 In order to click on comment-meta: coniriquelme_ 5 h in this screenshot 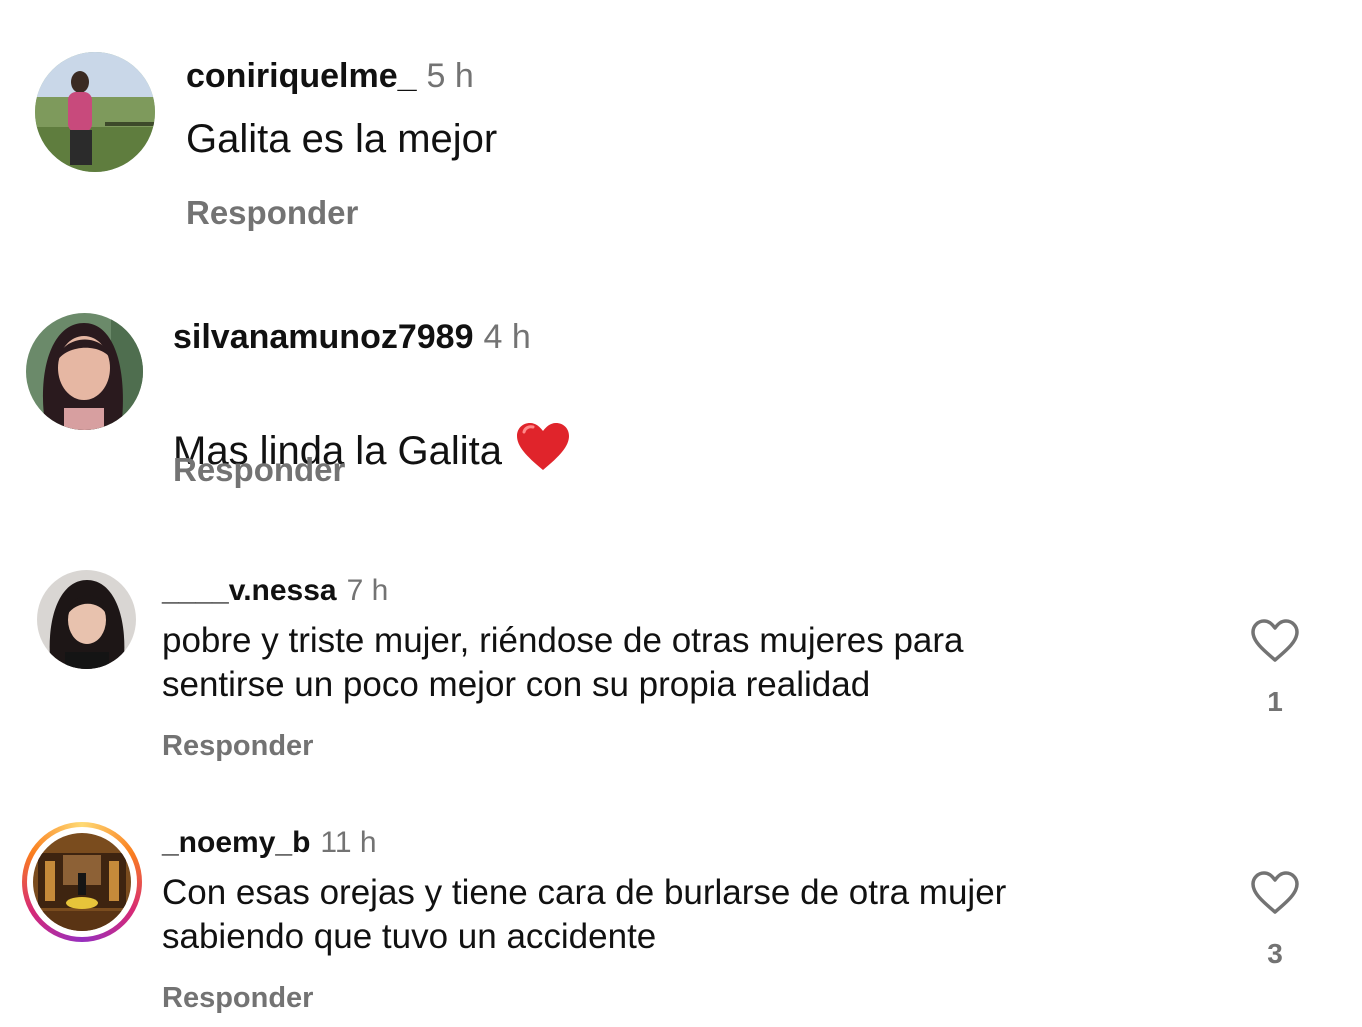, I will do `click(330, 76)`.